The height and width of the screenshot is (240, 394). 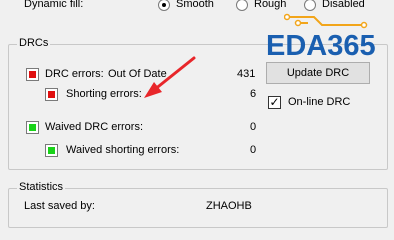 I want to click on waived-drc-errors-status-square, so click(x=32, y=127).